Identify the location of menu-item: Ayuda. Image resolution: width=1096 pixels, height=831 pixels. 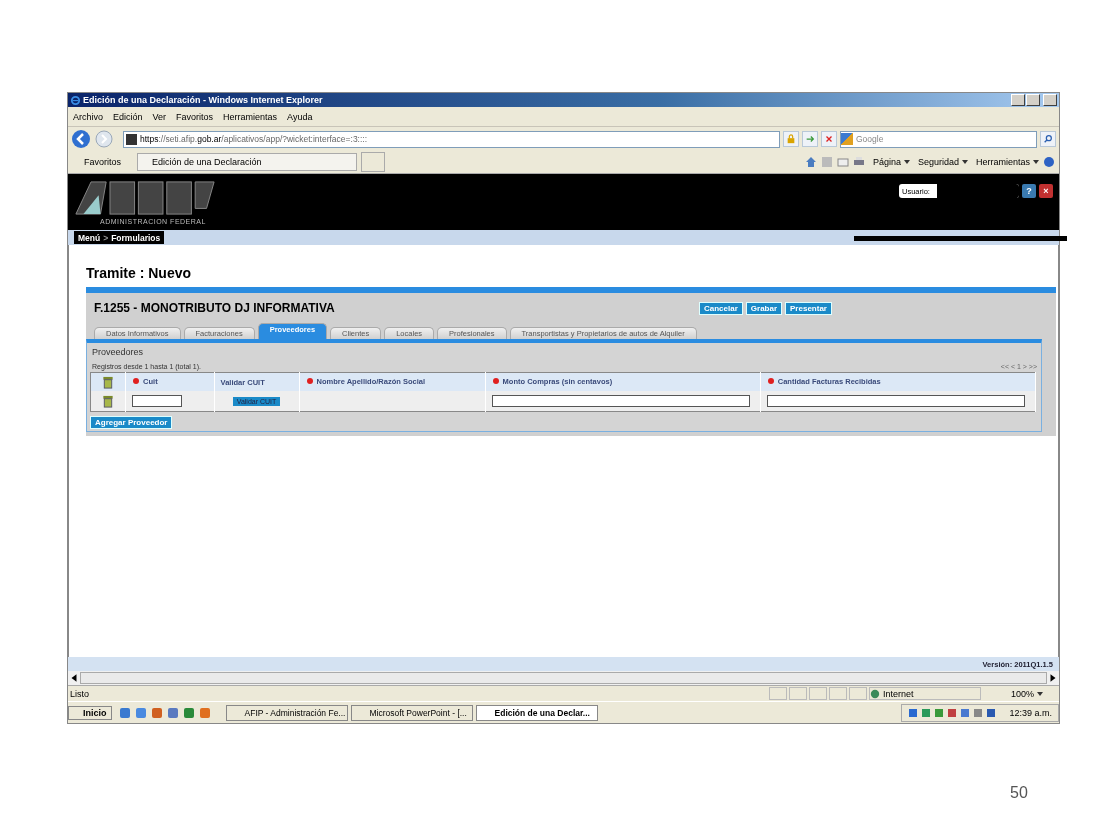
(300, 116).